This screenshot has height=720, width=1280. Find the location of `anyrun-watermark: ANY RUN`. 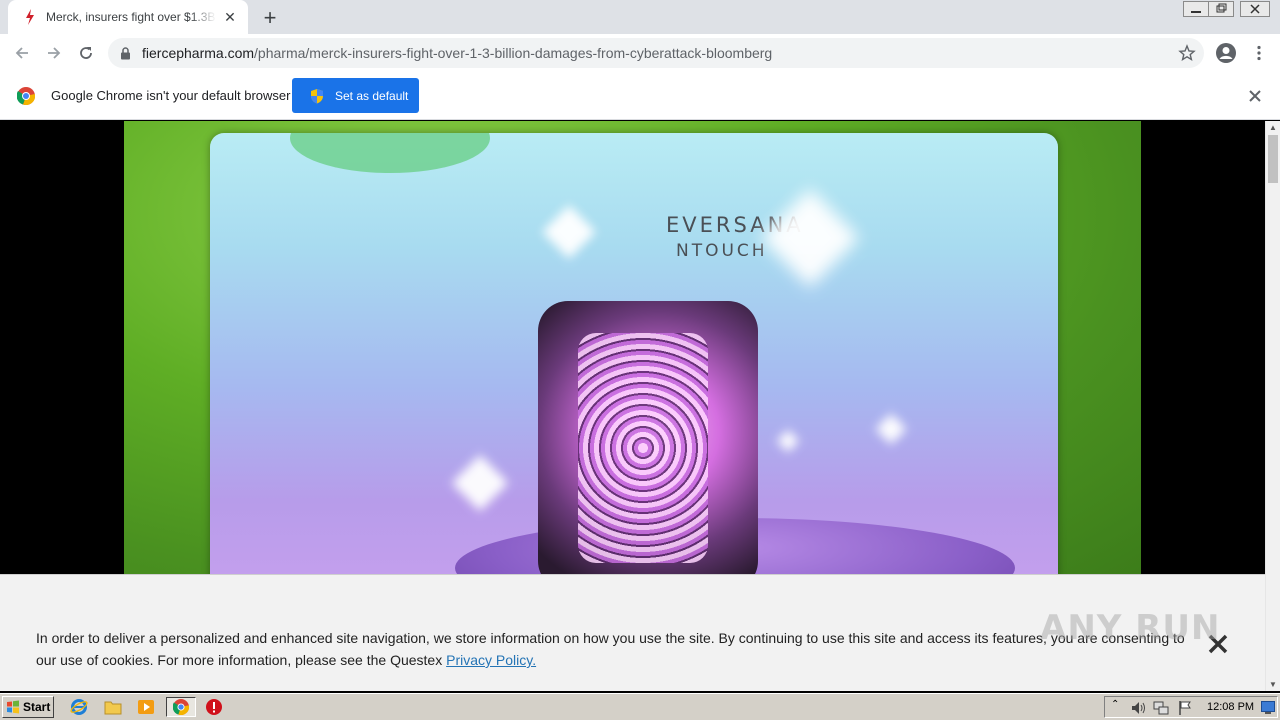

anyrun-watermark: ANY RUN is located at coordinates (1130, 628).